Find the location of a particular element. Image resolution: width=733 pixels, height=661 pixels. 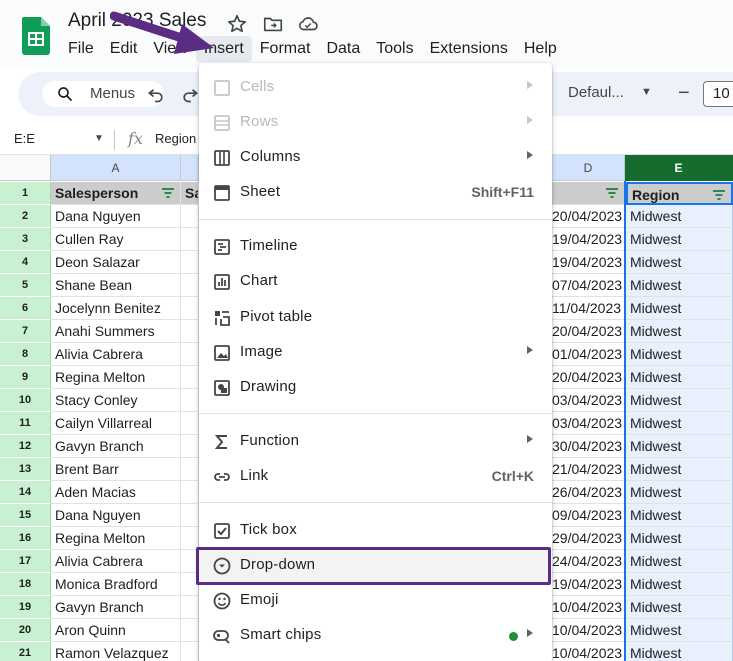

column-header-e: E is located at coordinates (679, 168).